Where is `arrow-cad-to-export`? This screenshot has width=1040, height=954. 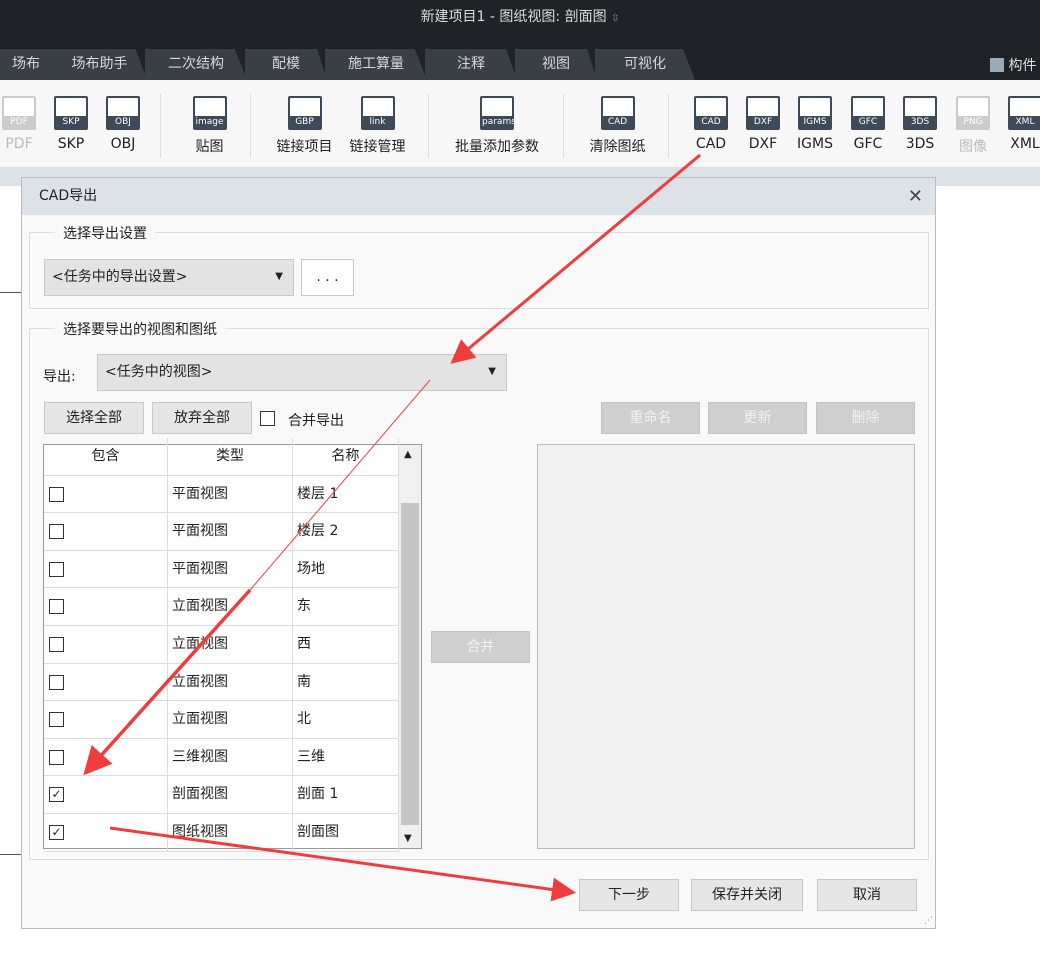
arrow-cad-to-export is located at coordinates (575, 258).